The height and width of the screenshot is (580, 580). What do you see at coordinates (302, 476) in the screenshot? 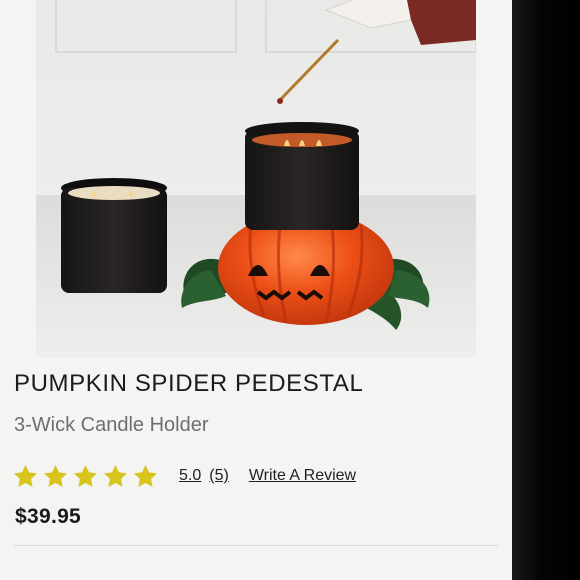
I see `write-review-link: Write A Review` at bounding box center [302, 476].